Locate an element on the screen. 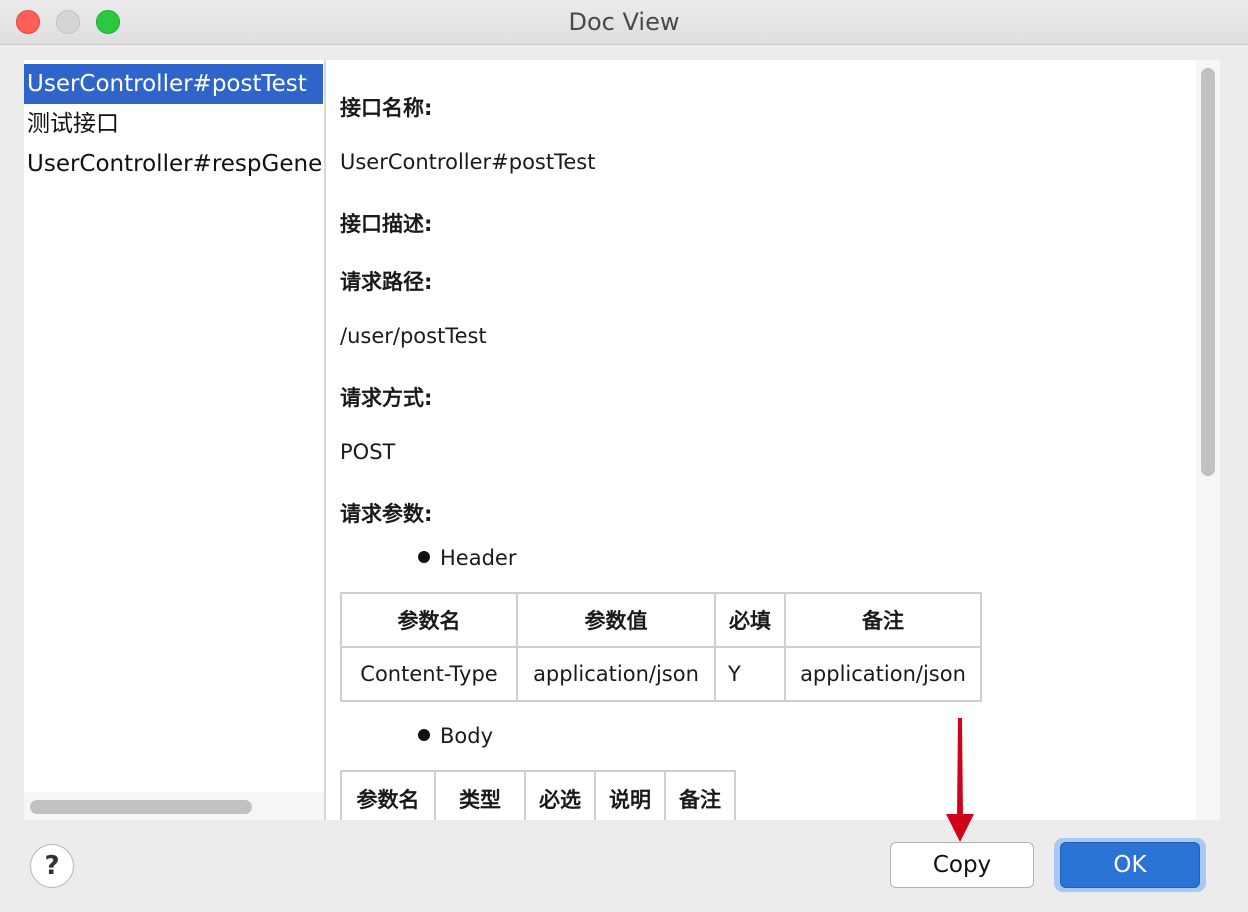 This screenshot has width=1248, height=912. request-params-label: 请求参数: is located at coordinates (386, 514).